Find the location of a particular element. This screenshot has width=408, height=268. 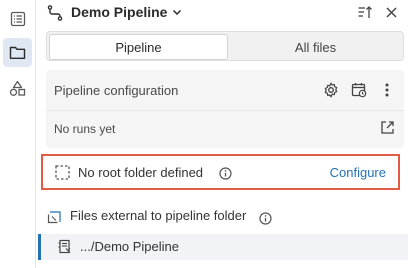

calendar-icon is located at coordinates (359, 90).